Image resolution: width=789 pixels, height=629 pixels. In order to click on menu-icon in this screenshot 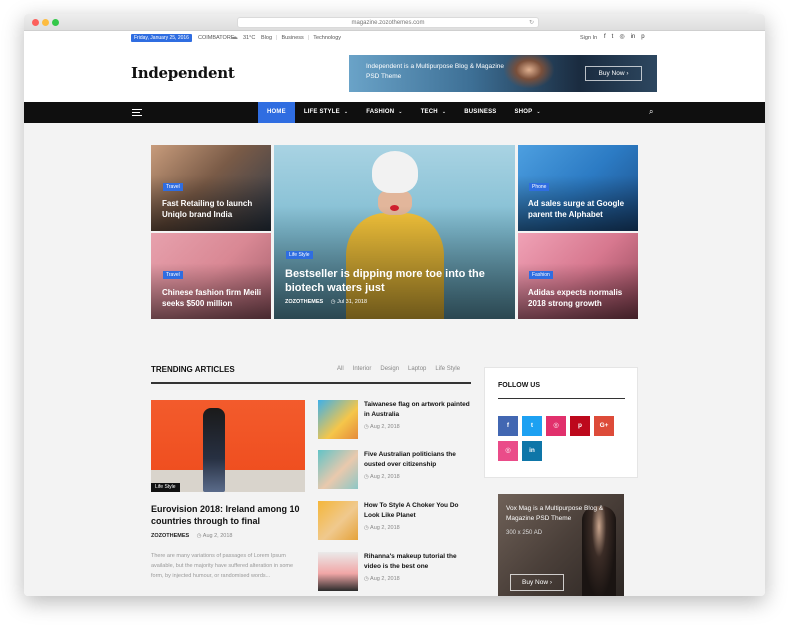, I will do `click(137, 112)`.